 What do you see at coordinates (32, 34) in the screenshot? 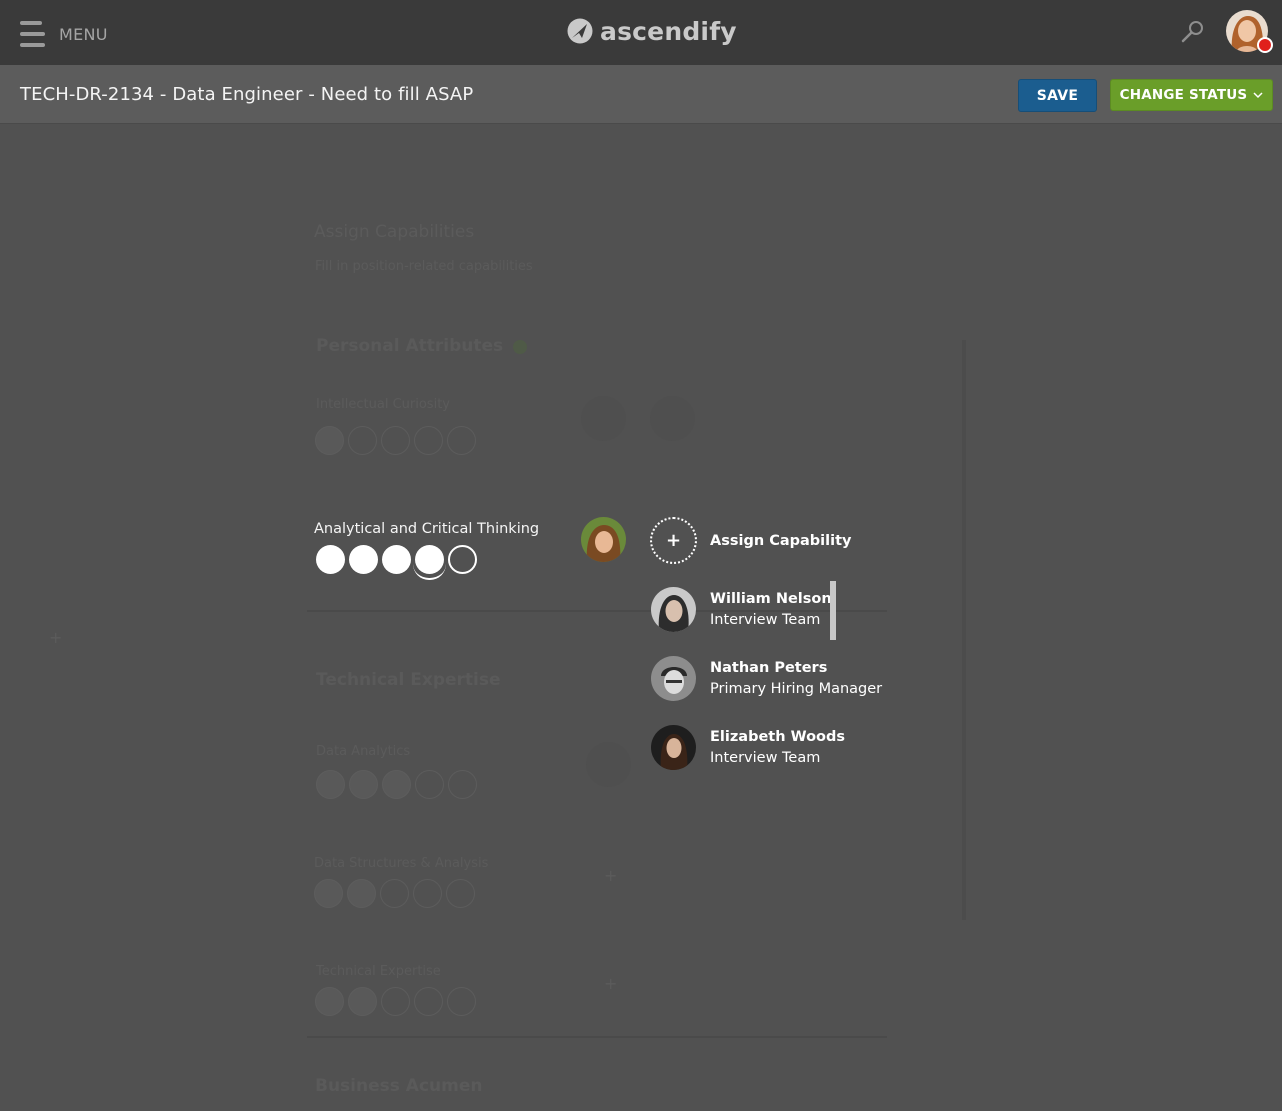
I see `menu-icon` at bounding box center [32, 34].